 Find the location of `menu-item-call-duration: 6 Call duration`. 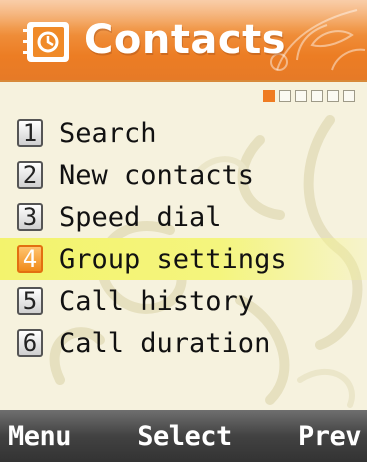

menu-item-call-duration: 6 Call duration is located at coordinates (183, 343).